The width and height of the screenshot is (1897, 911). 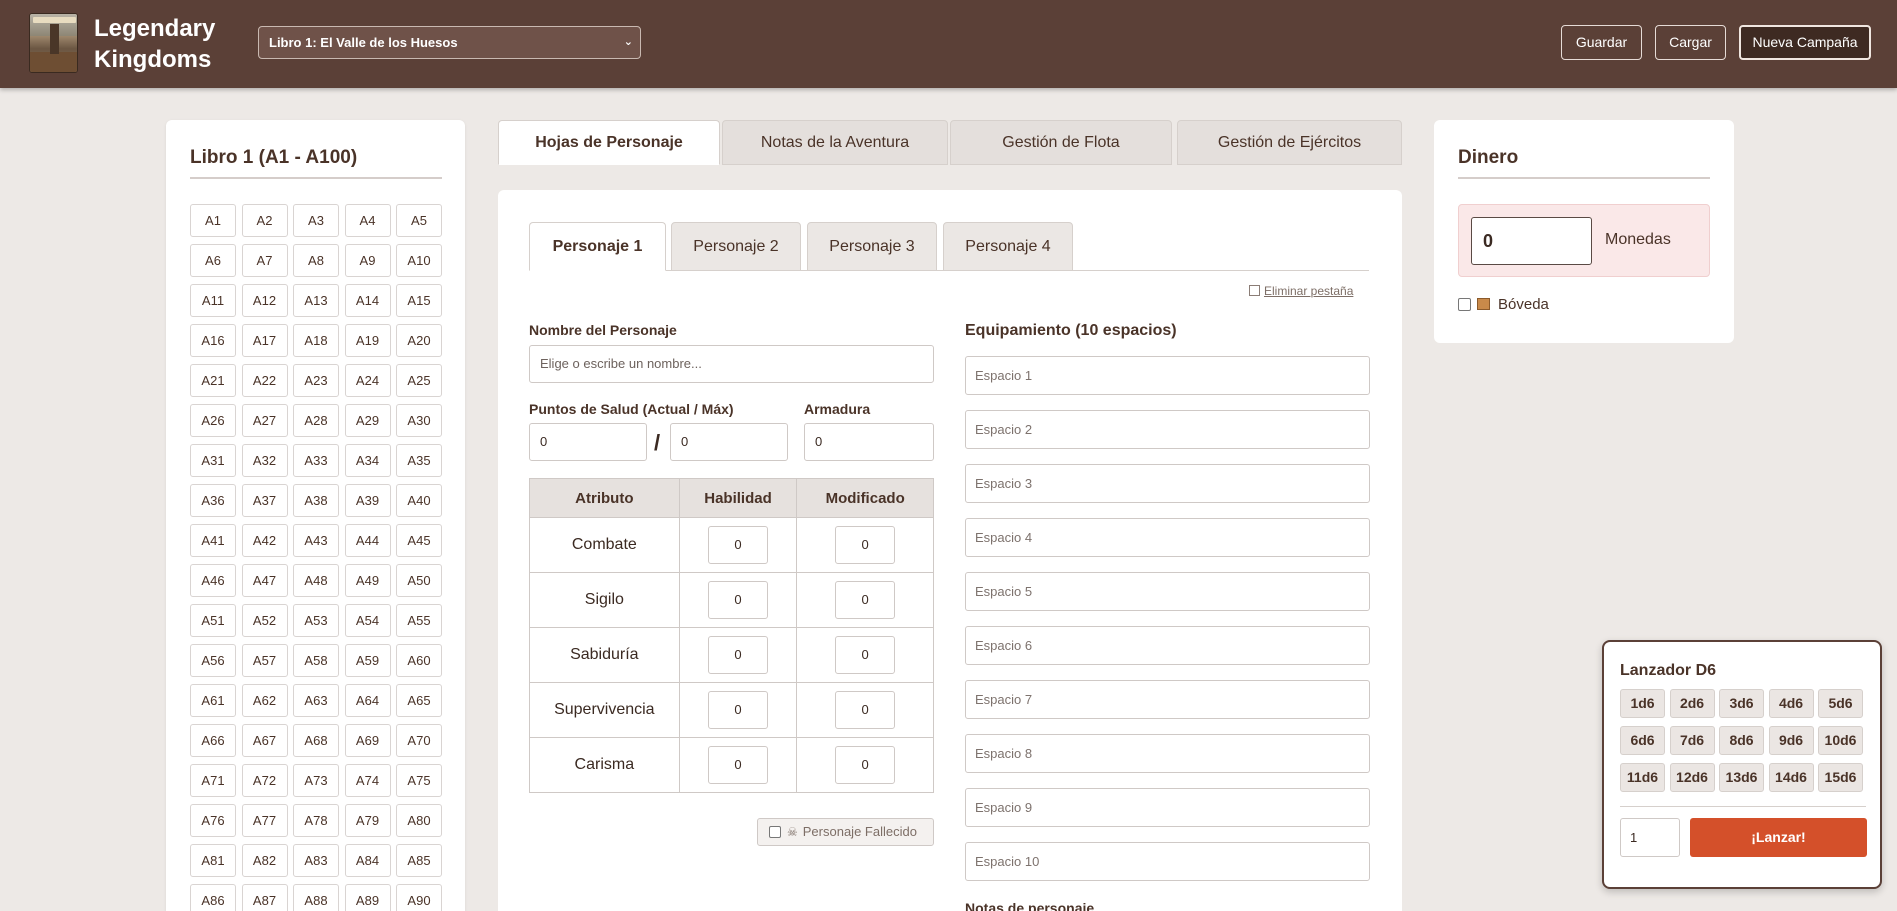 I want to click on section-button: A57, so click(x=264, y=660).